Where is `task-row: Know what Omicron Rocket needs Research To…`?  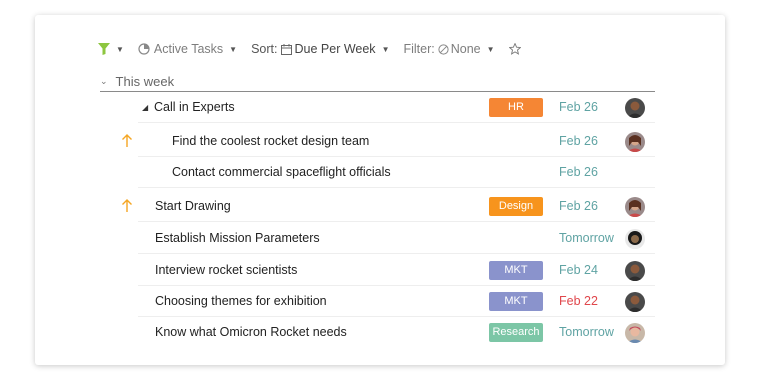
task-row: Know what Omicron Rocket needs Research To… is located at coordinates (380, 332).